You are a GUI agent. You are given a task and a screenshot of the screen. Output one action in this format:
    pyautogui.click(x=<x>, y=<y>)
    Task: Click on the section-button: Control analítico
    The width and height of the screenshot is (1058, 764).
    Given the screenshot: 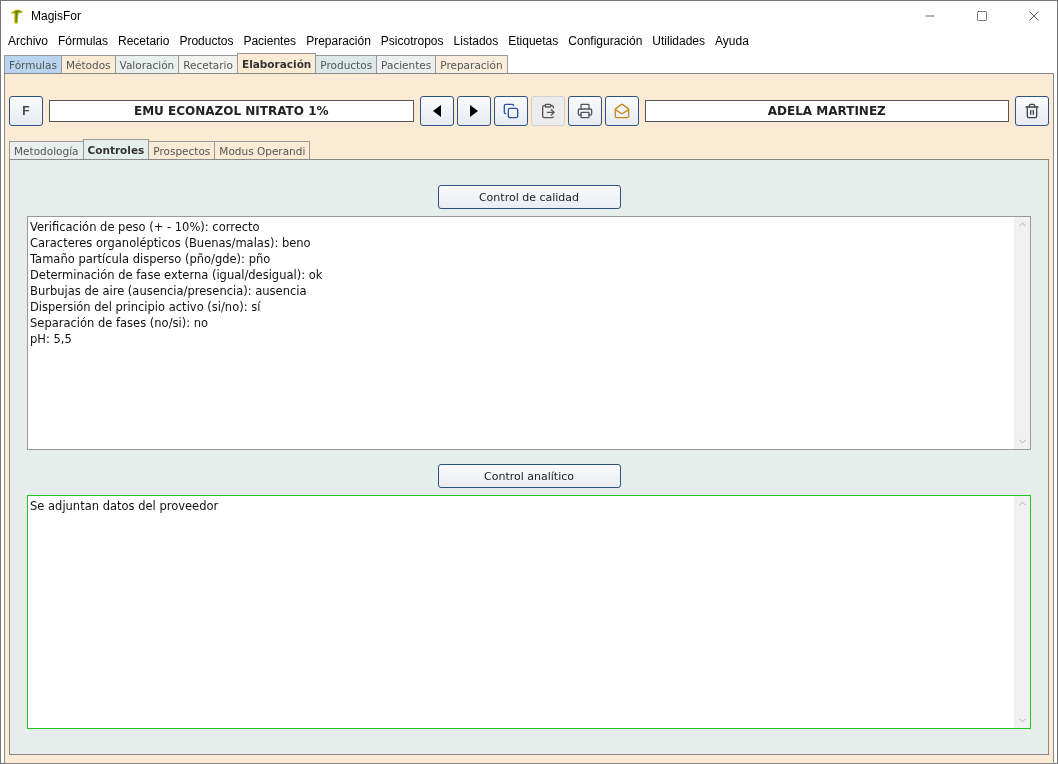 What is the action you would take?
    pyautogui.click(x=529, y=476)
    